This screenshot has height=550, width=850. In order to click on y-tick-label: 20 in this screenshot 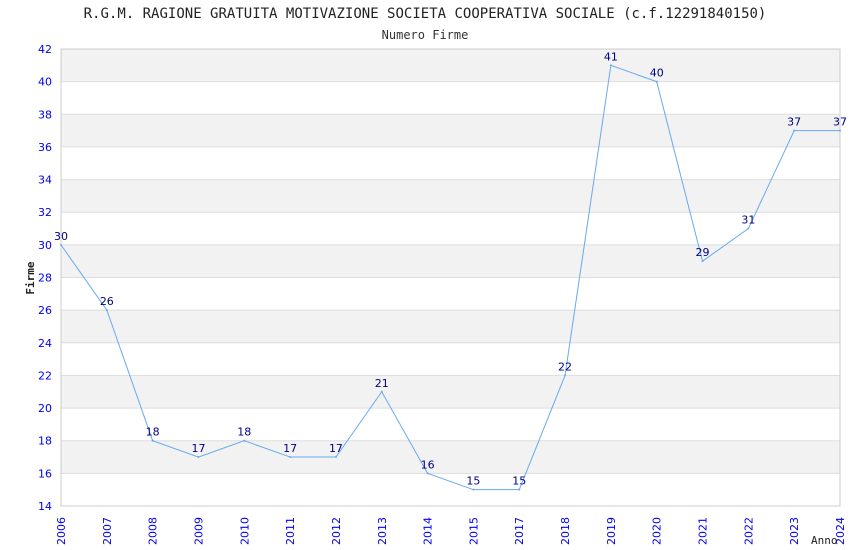, I will do `click(45, 408)`.